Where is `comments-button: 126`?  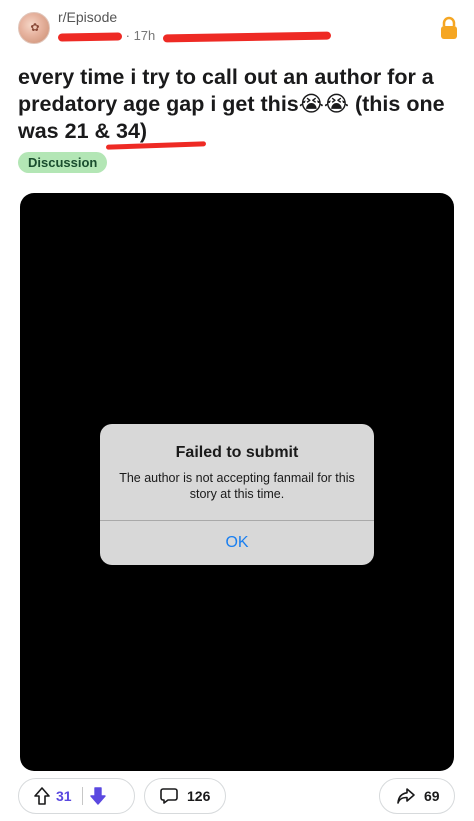
comments-button: 126 is located at coordinates (185, 796).